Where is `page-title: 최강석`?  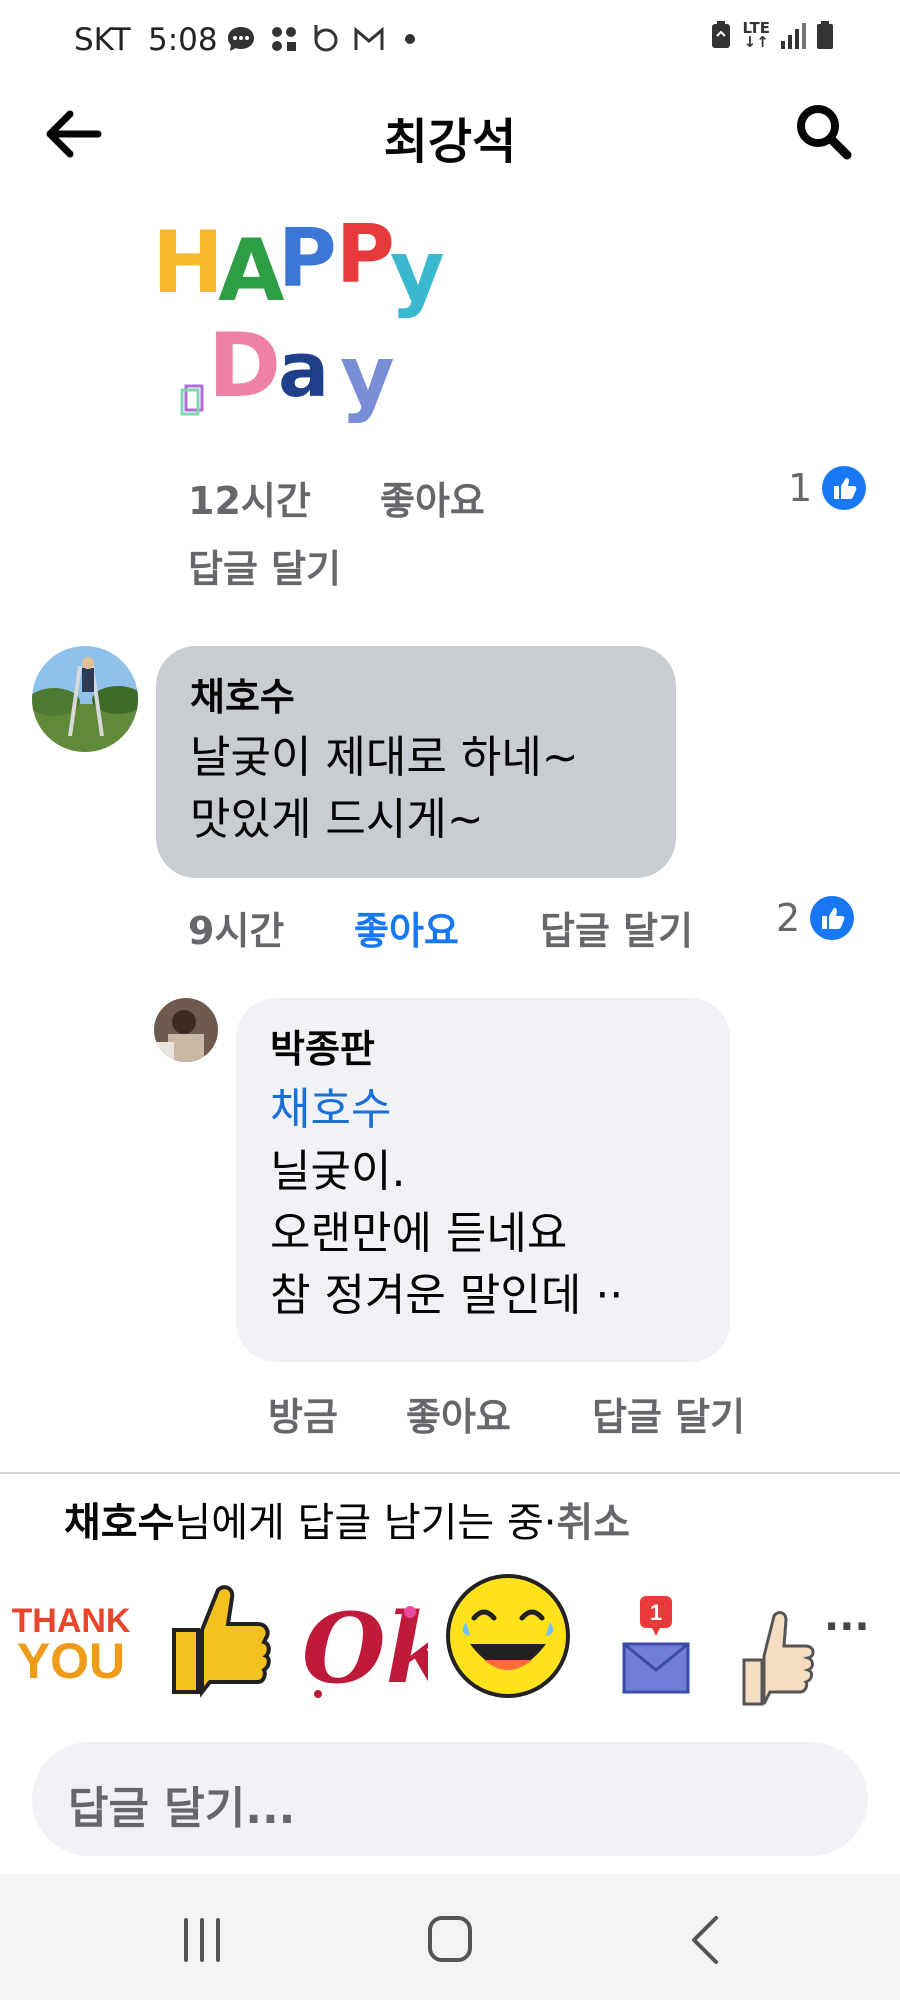 page-title: 최강석 is located at coordinates (450, 142).